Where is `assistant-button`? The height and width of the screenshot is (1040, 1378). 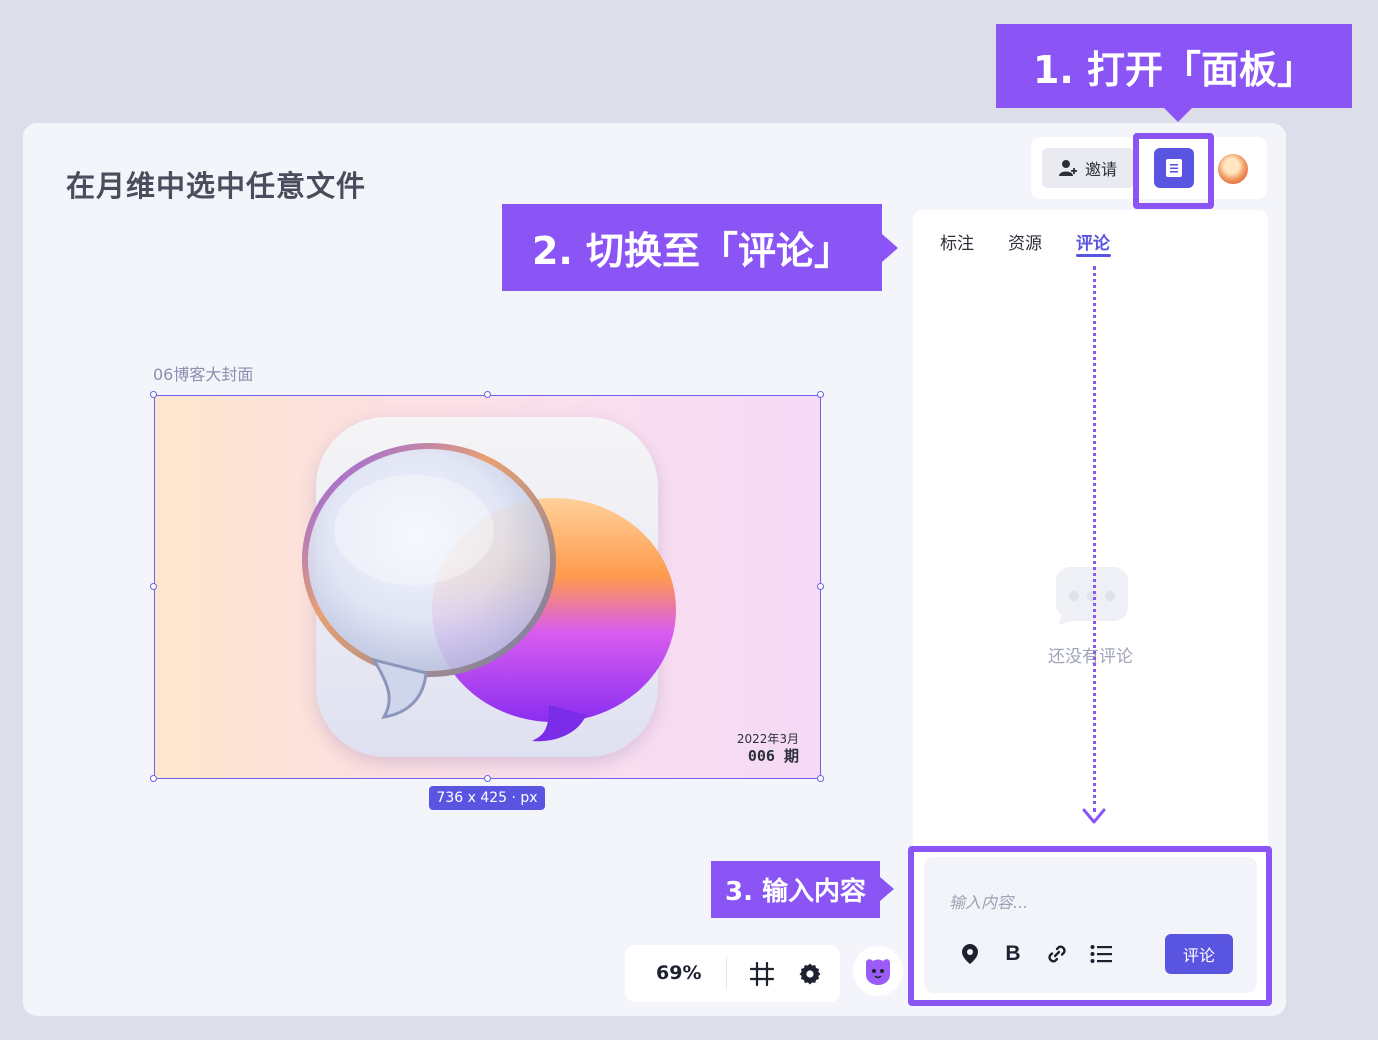 assistant-button is located at coordinates (878, 971).